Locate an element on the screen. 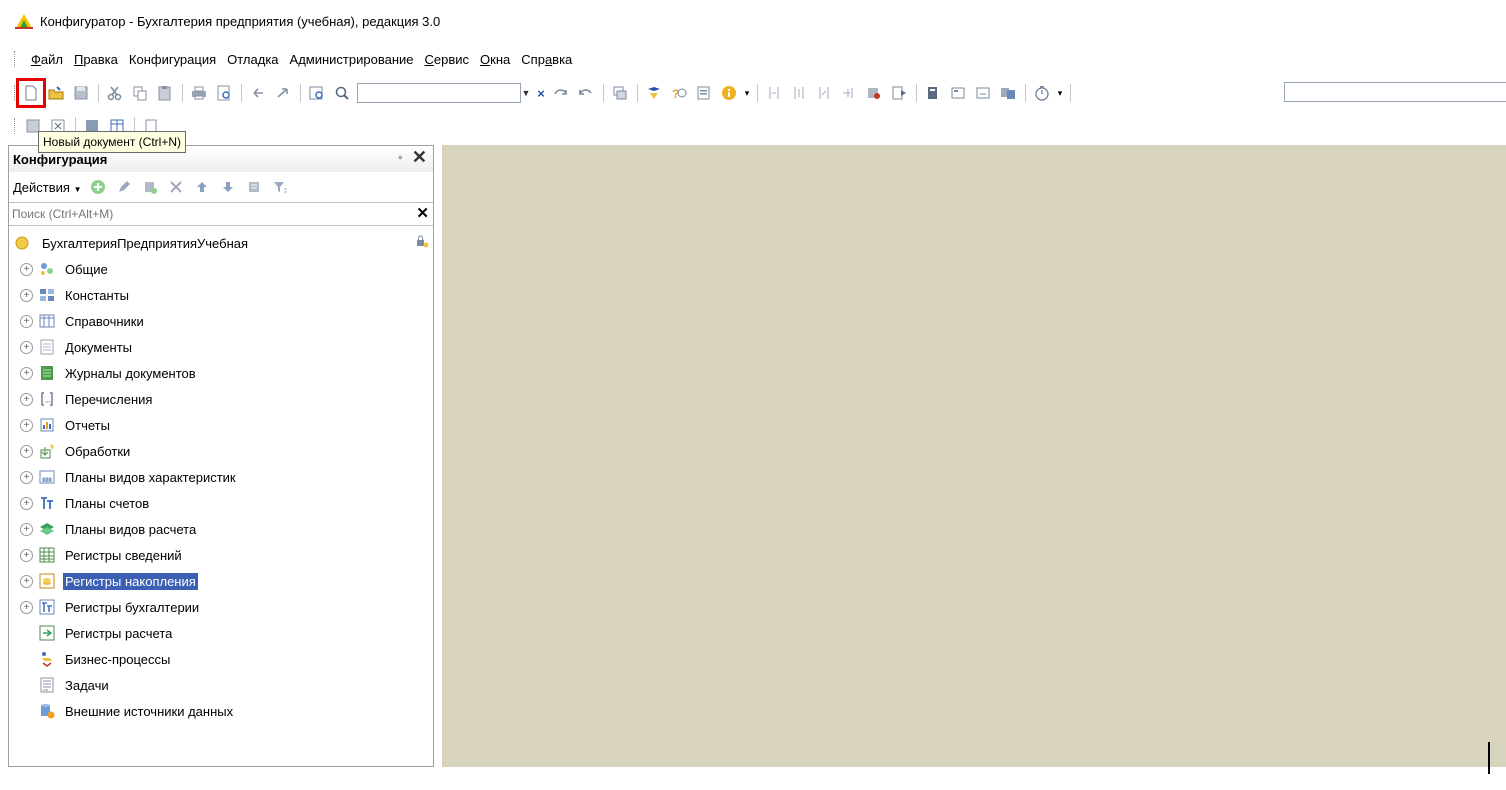 This screenshot has height=790, width=1506. tree-item-accumulation-registers: + Регистры накопления is located at coordinates (221, 581).